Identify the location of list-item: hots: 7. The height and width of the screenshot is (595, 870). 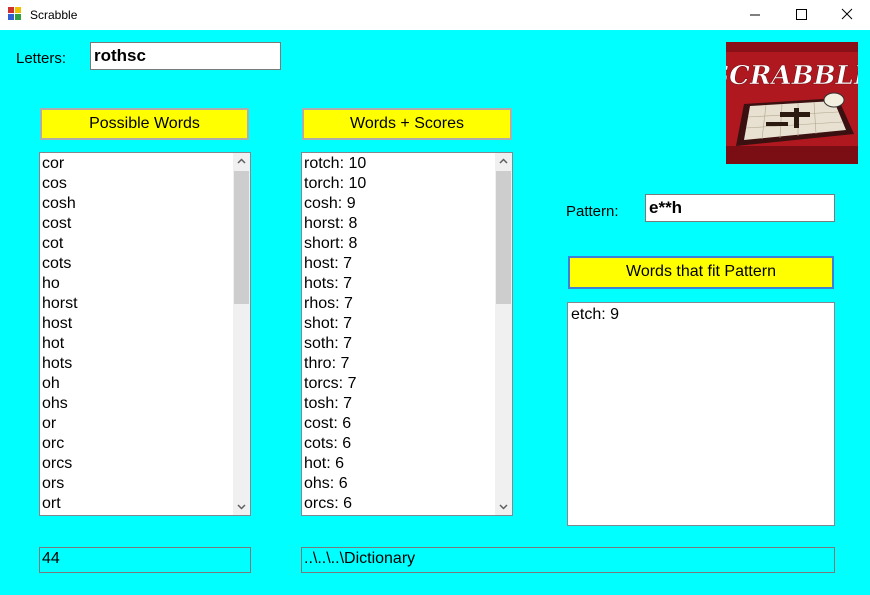
(335, 284).